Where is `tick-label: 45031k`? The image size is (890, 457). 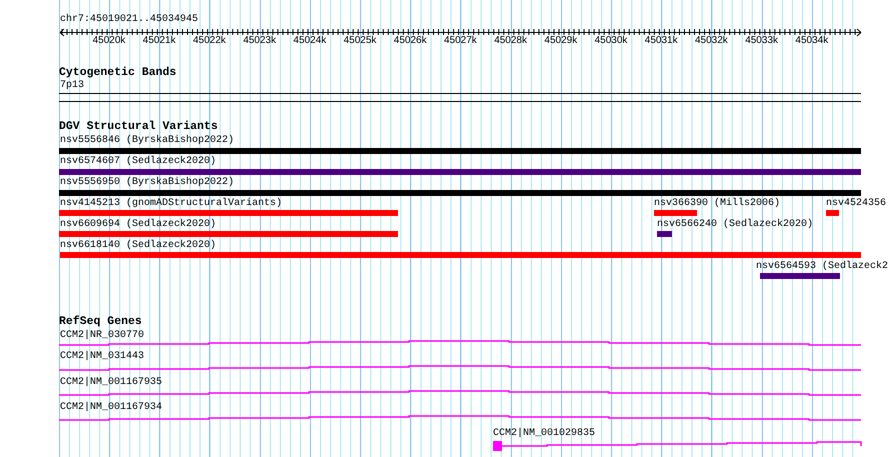 tick-label: 45031k is located at coordinates (661, 41).